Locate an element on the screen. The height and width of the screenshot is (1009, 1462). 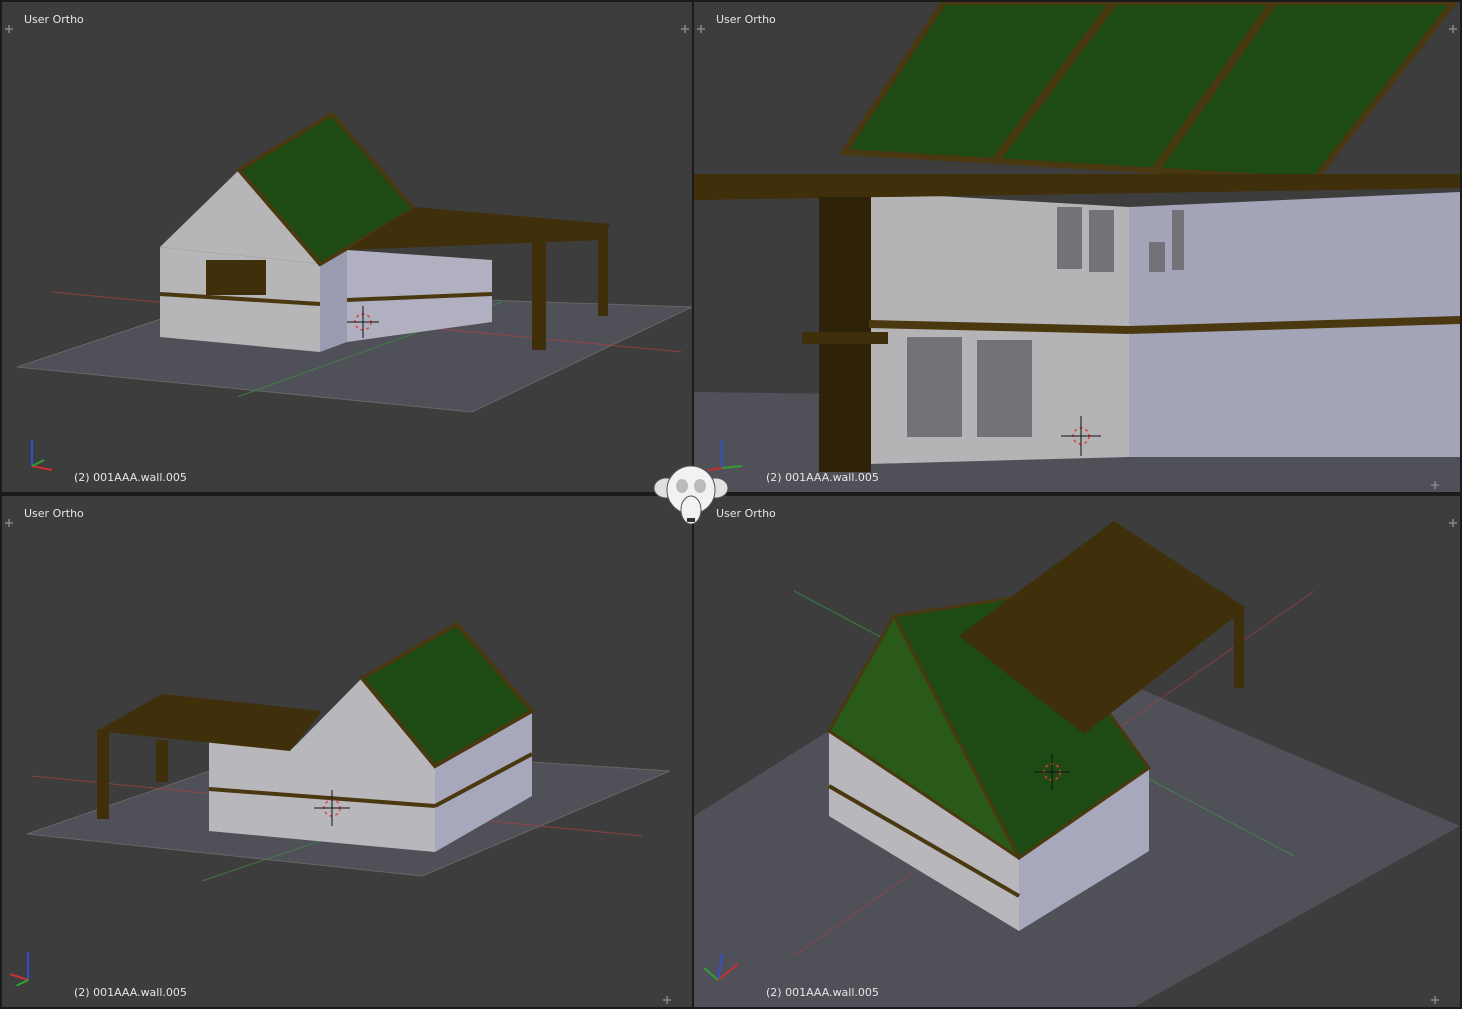
blender-monkey-logo is located at coordinates (691, 495).